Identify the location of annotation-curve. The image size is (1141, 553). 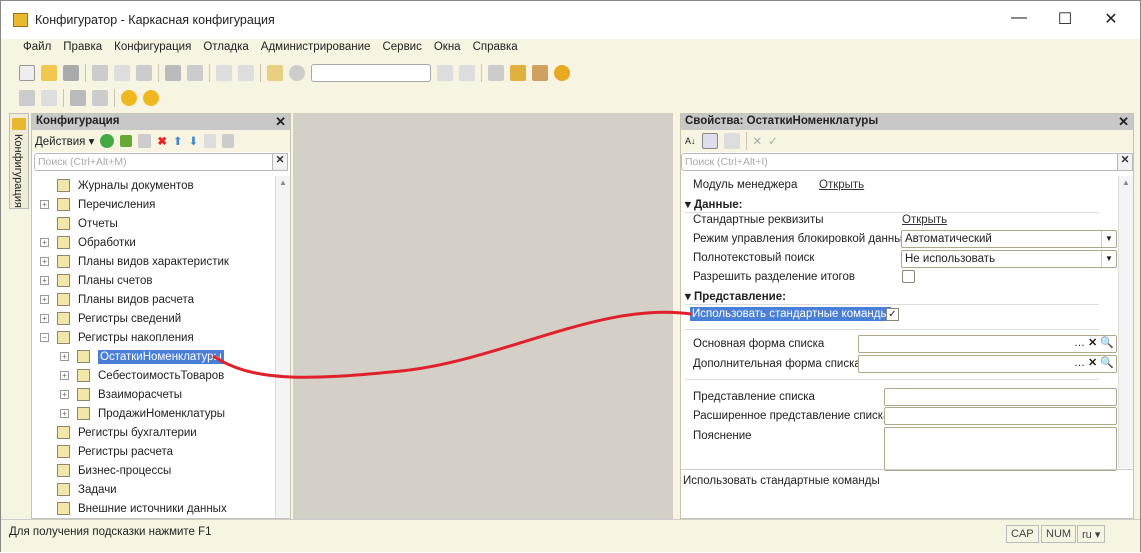
(452, 344).